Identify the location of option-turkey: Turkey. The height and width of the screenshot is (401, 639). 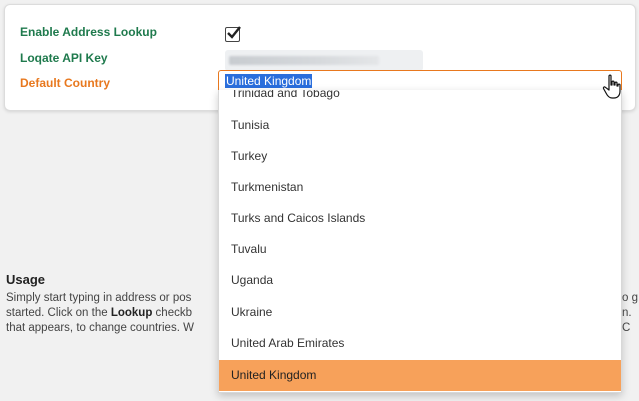
(420, 156).